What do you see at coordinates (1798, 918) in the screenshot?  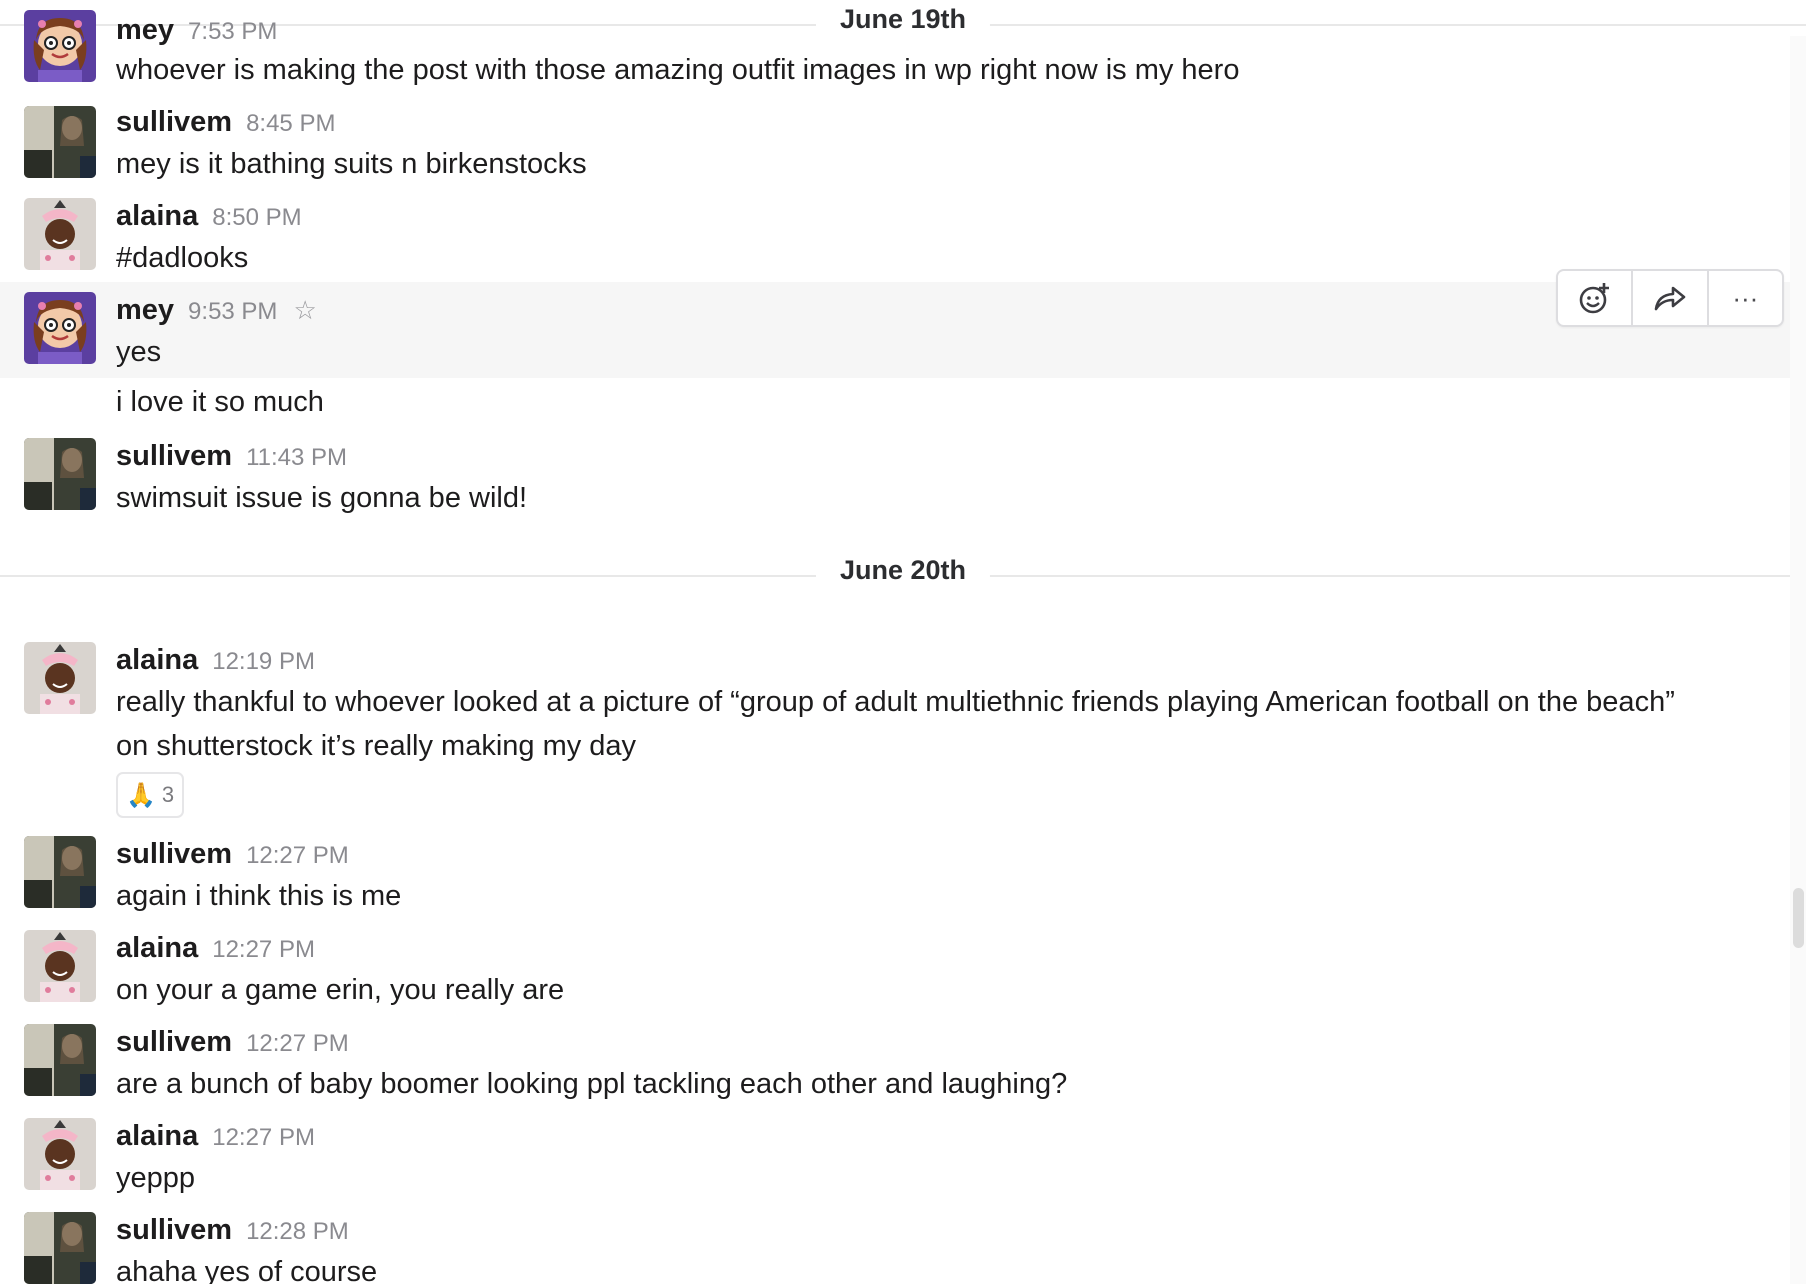 I see `scrollbar-thumb` at bounding box center [1798, 918].